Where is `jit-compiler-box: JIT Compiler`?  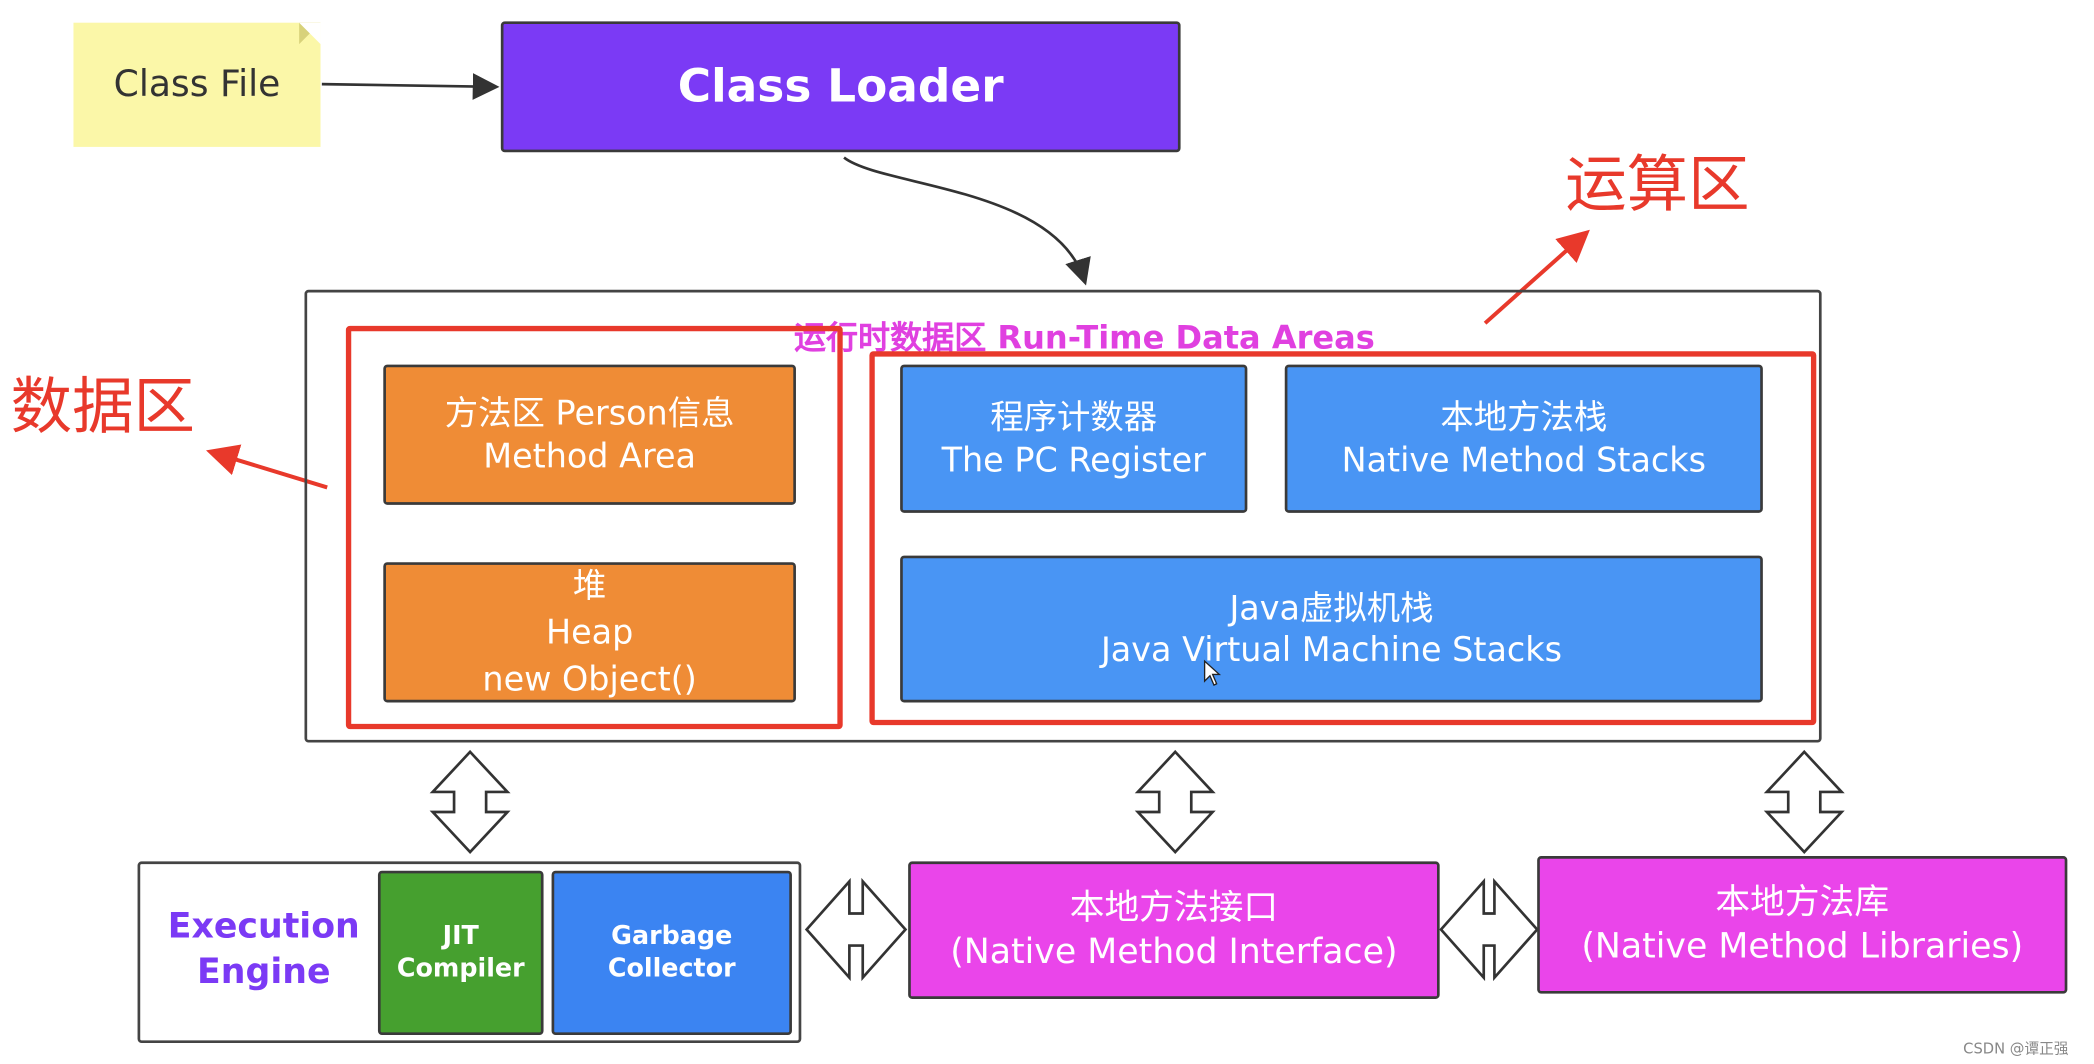
jit-compiler-box: JIT Compiler is located at coordinates (460, 953).